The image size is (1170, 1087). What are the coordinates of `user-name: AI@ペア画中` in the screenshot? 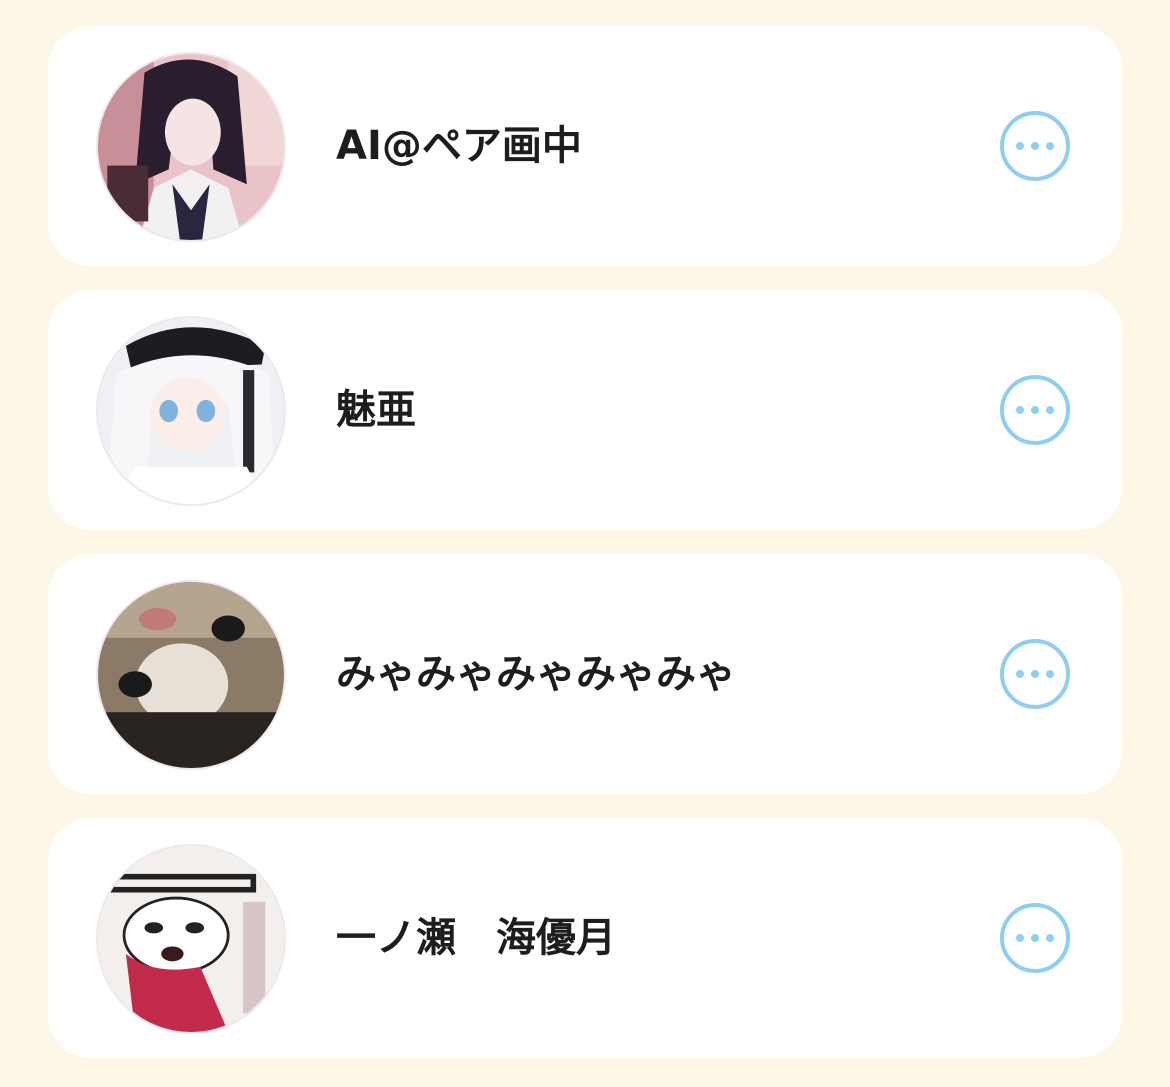 It's located at (459, 146).